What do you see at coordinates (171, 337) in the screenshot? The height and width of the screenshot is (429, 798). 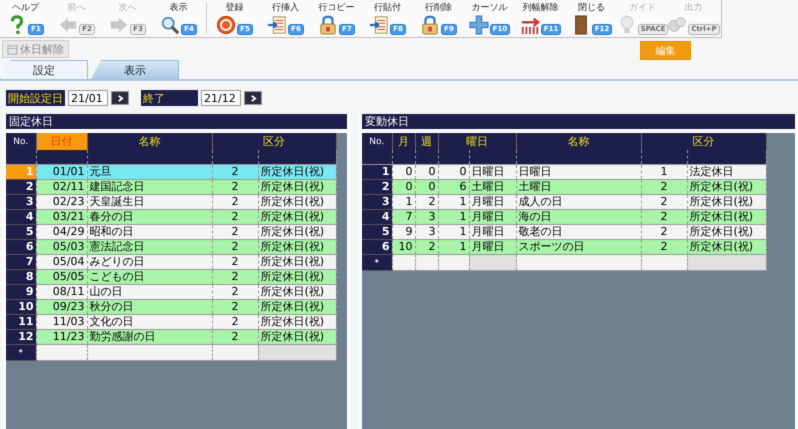 I see `table-row: 12 11/23 勤労感謝の日 2 所定休日(祝)` at bounding box center [171, 337].